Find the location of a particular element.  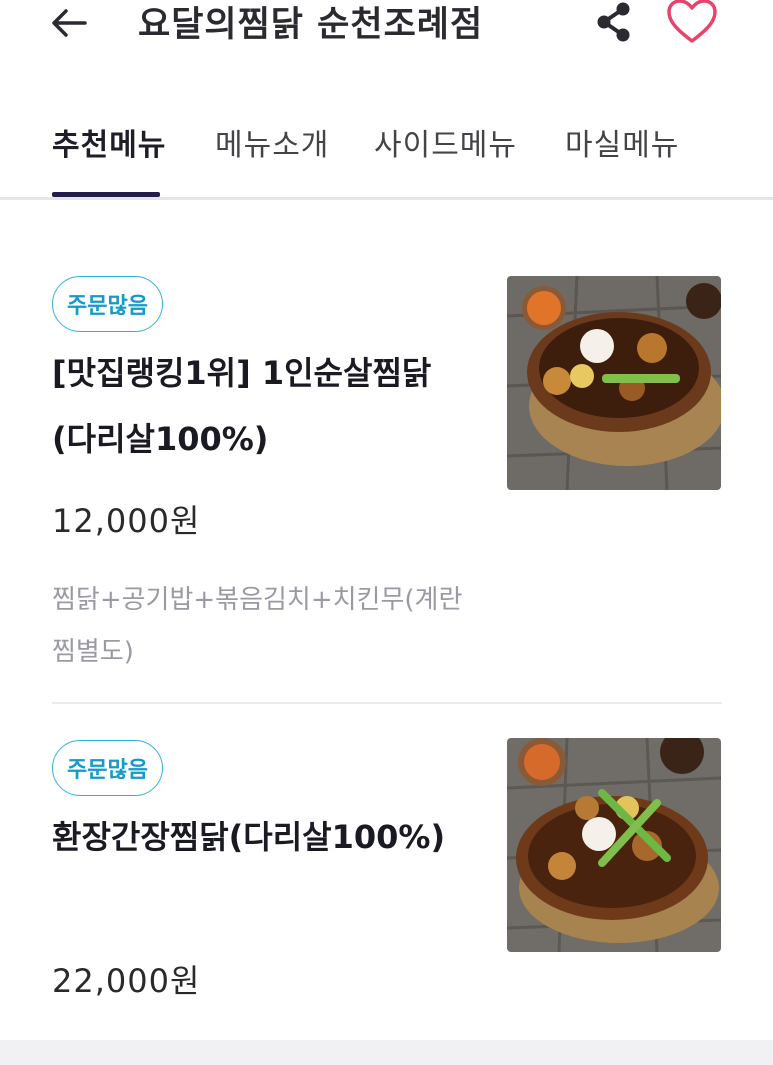

bottom-separator is located at coordinates (386, 1052).